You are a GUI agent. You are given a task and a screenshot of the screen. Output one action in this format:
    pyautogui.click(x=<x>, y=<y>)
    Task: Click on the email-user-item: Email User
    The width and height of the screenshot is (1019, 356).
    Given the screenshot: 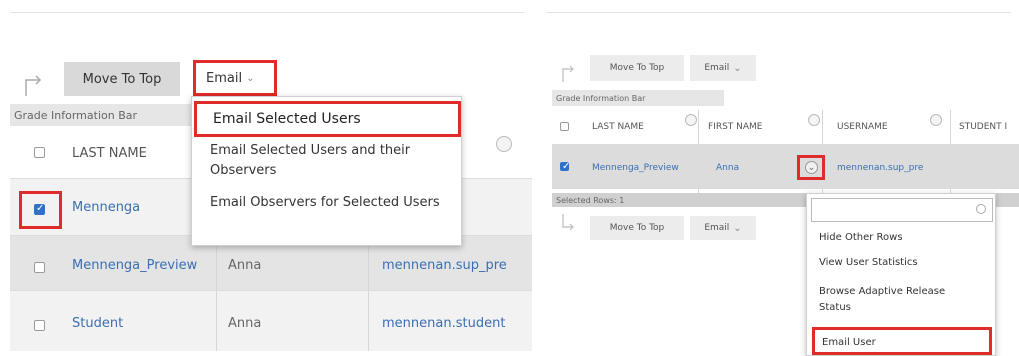 What is the action you would take?
    pyautogui.click(x=902, y=341)
    